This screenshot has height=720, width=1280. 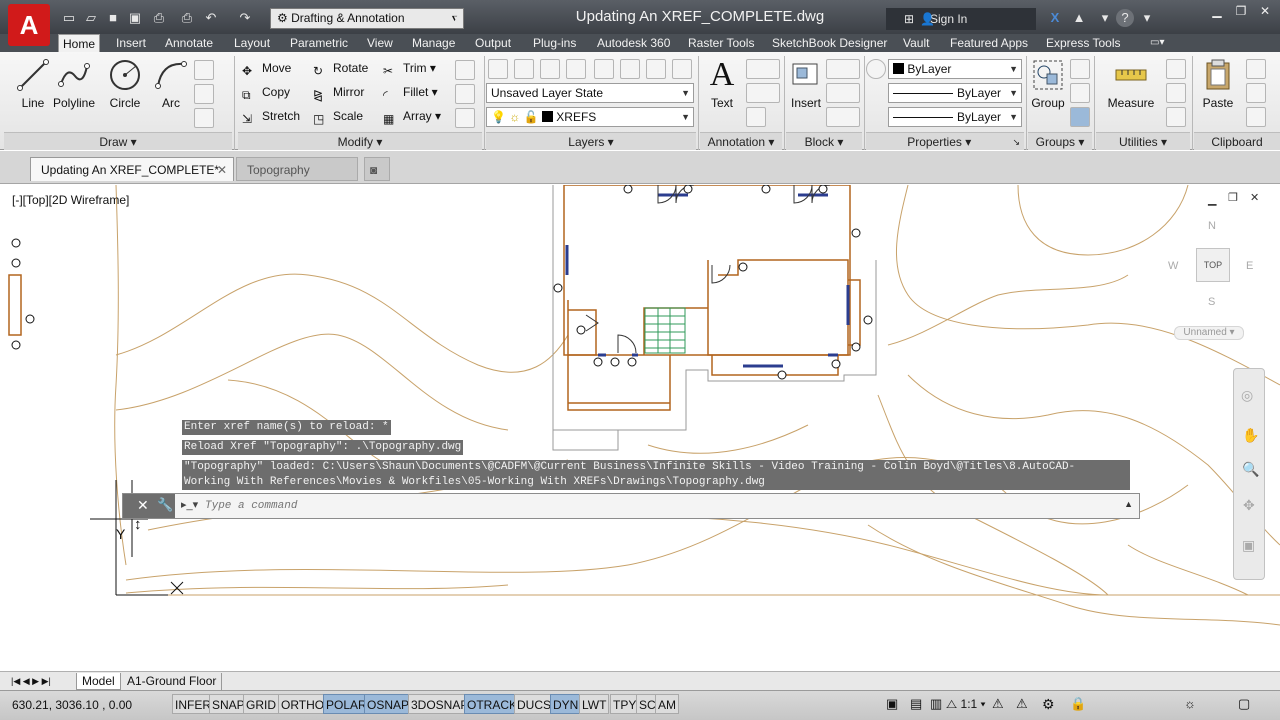 What do you see at coordinates (79, 43) in the screenshot?
I see `tab-home: Home` at bounding box center [79, 43].